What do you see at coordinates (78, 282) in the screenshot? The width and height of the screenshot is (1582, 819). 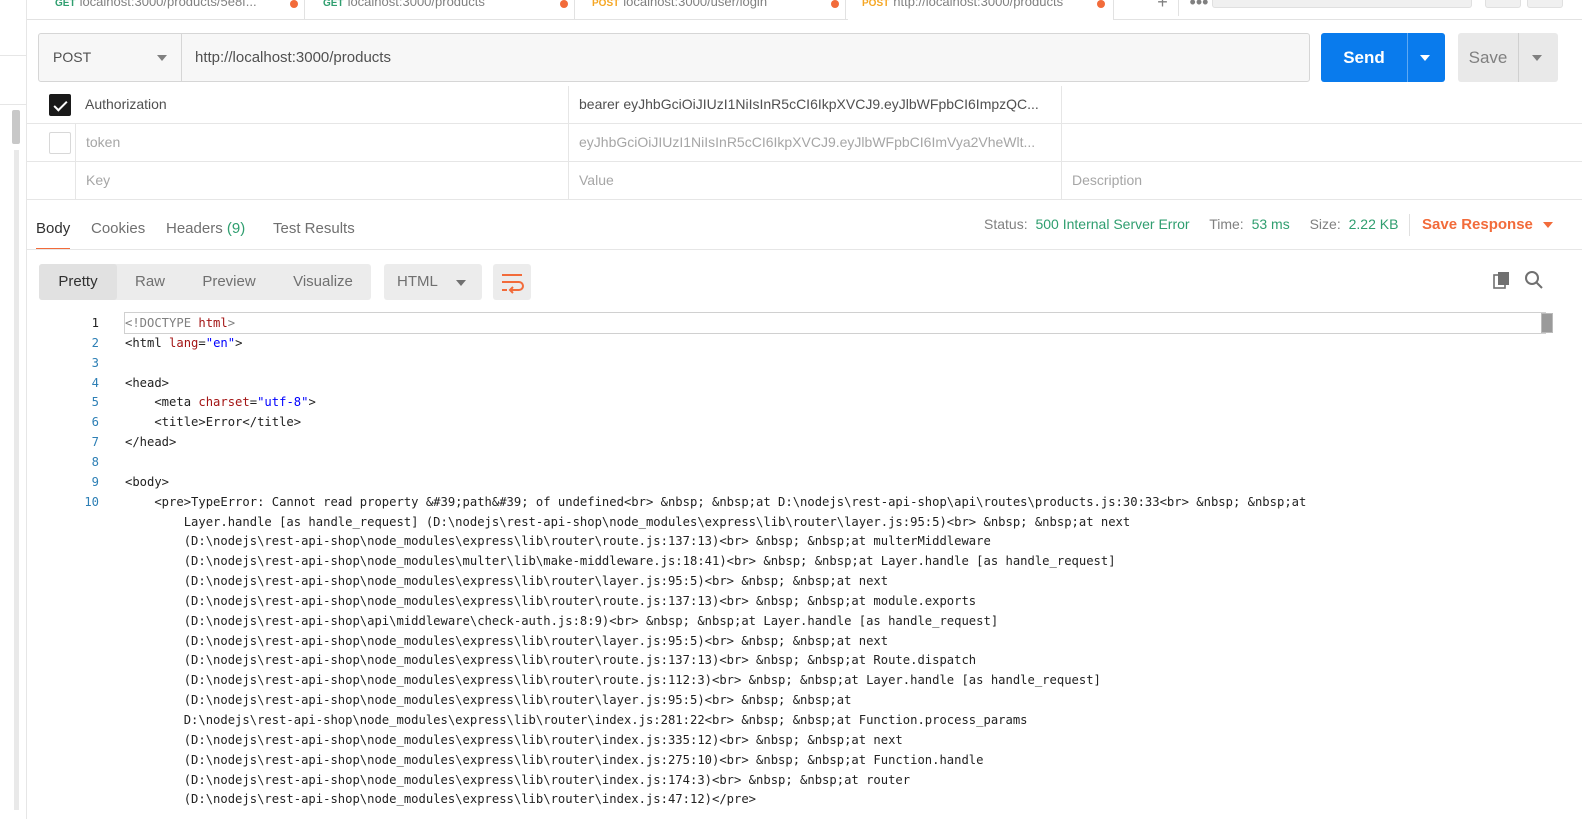 I see `view-pretty-button: Pretty` at bounding box center [78, 282].